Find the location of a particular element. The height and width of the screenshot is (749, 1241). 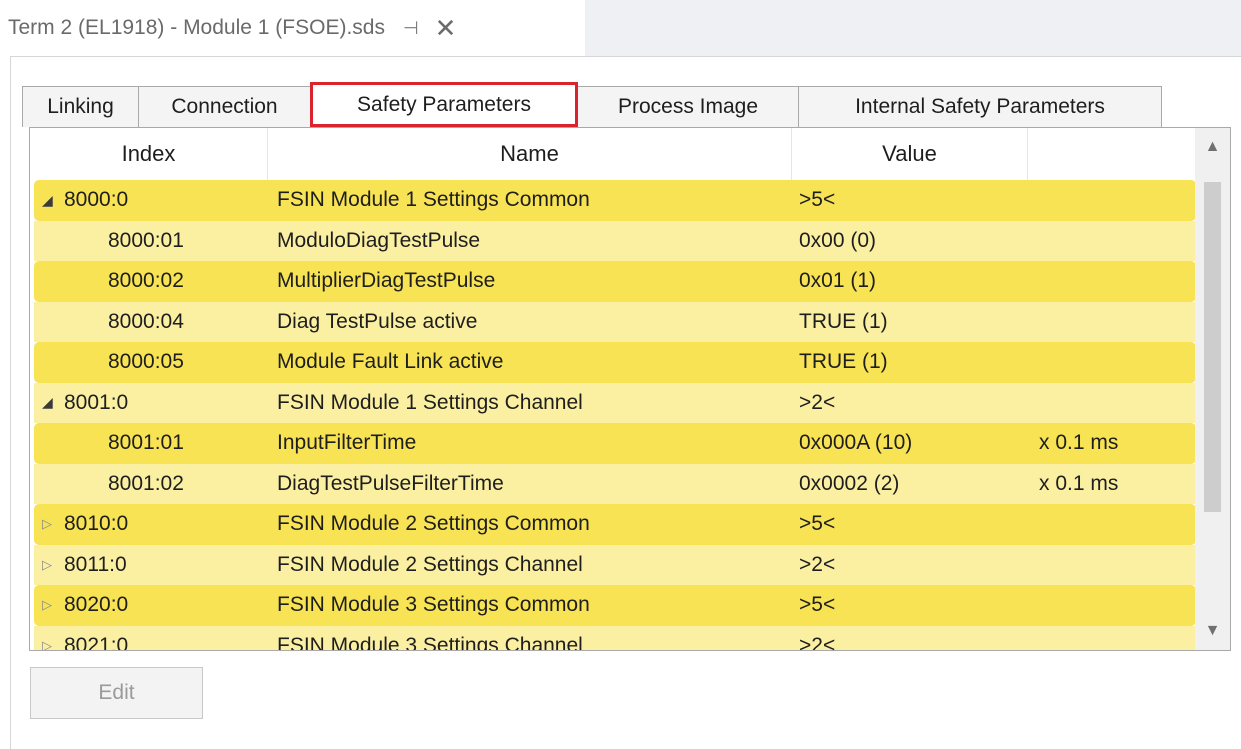

row-index: 8000:0 is located at coordinates (96, 200).